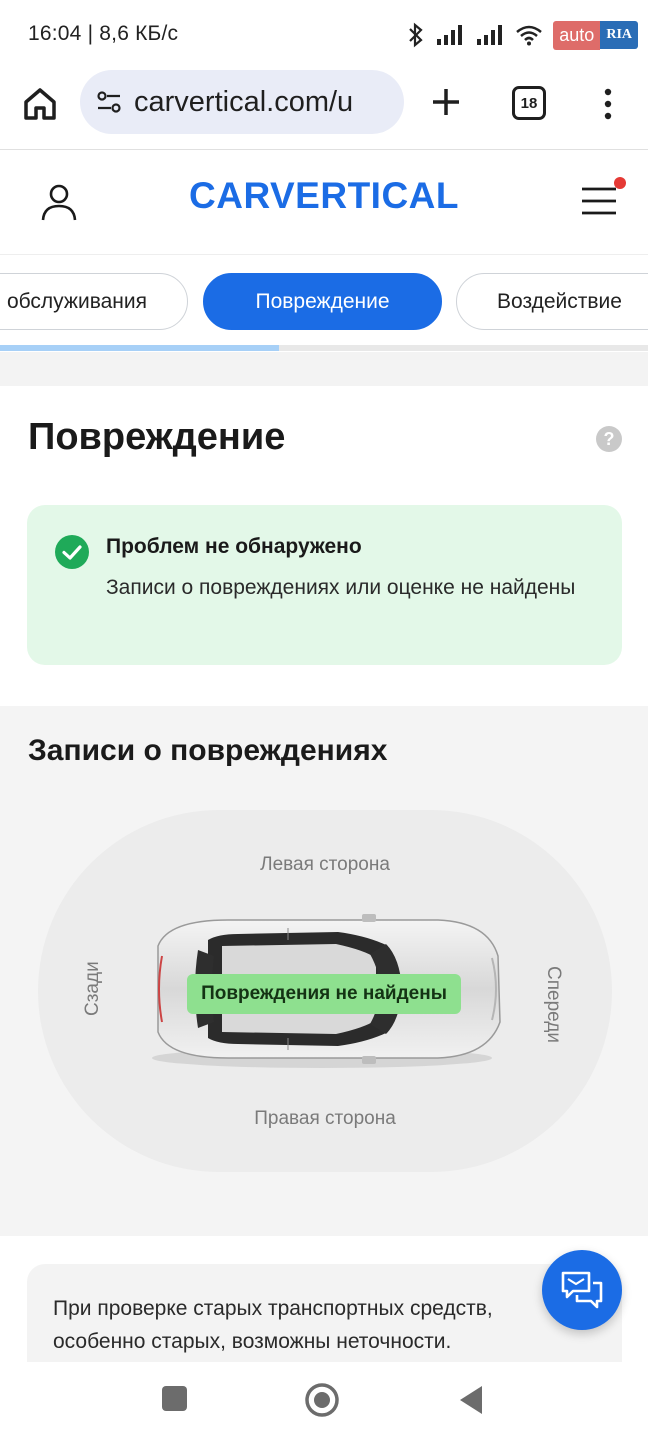 The height and width of the screenshot is (1440, 648). What do you see at coordinates (416, 35) in the screenshot?
I see `bluetooth-icon` at bounding box center [416, 35].